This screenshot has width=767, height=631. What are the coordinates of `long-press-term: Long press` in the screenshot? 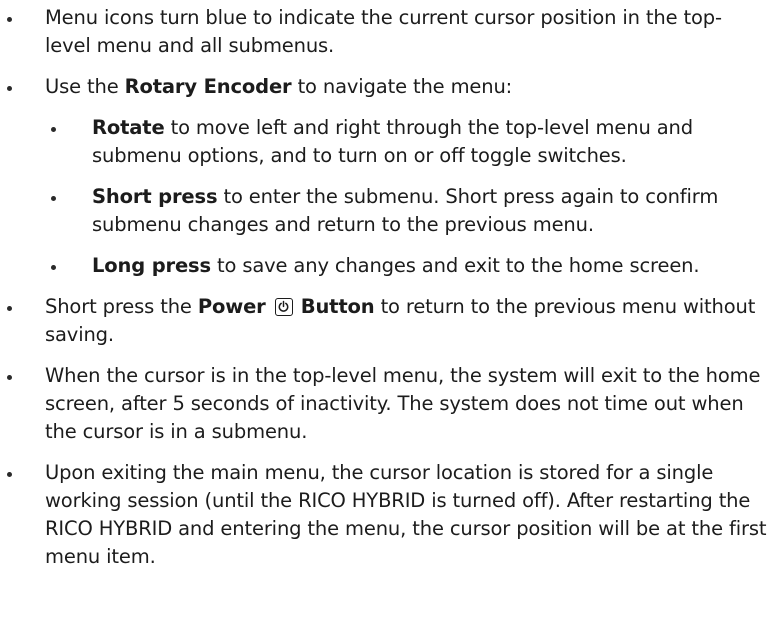 It's located at (151, 265).